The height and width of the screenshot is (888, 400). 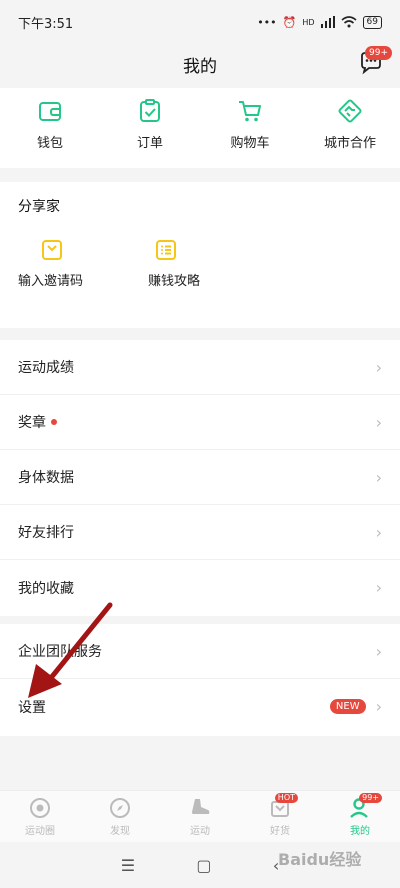 I want to click on tab-discover: 发现, so click(x=120, y=816).